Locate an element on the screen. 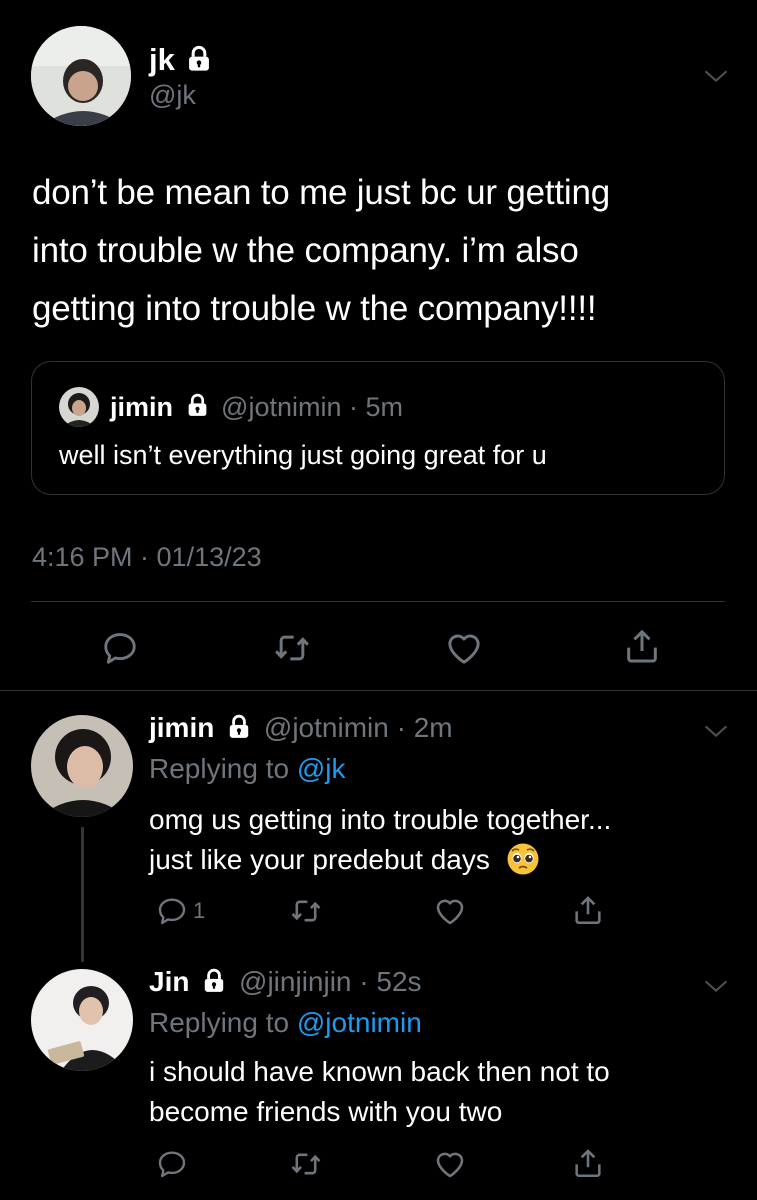 This screenshot has height=1200, width=757. tweet-time: 2m is located at coordinates (433, 727).